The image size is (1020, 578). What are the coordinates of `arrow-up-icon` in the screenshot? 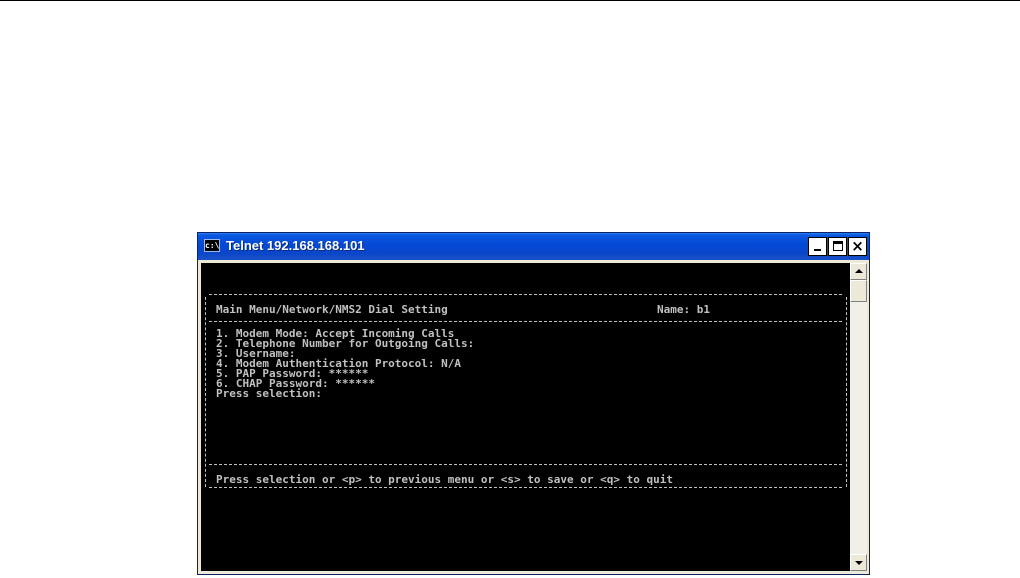 It's located at (859, 271).